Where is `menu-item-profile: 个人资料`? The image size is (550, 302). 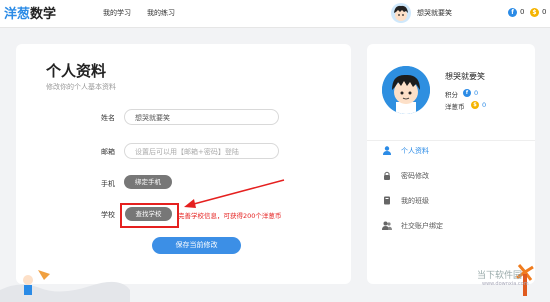
menu-item-profile: 个人资料 is located at coordinates (405, 151).